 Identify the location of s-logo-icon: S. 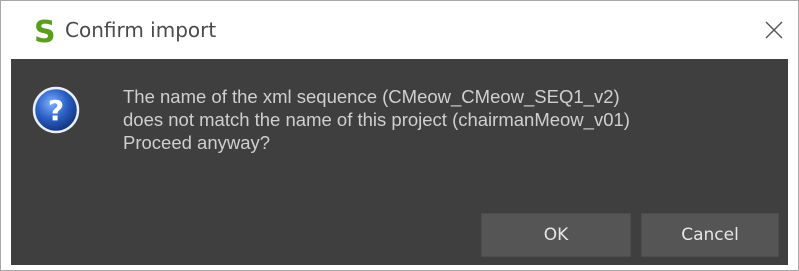
(45, 32).